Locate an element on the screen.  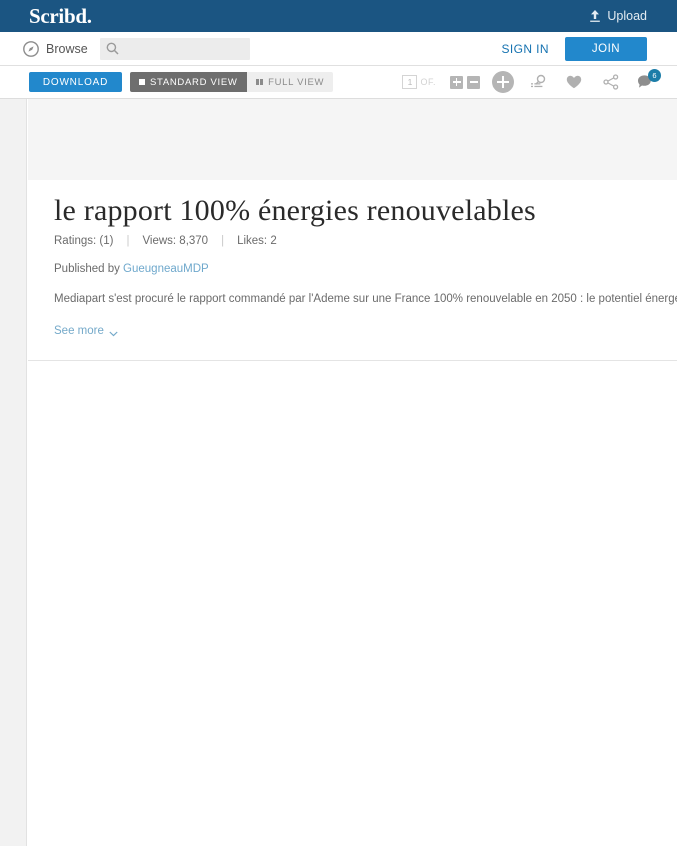
zoom-in-icon is located at coordinates (456, 82).